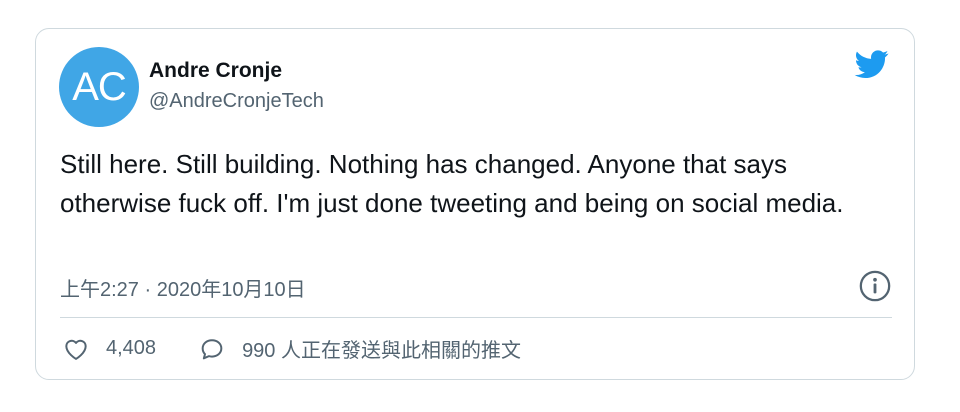 This screenshot has height=412, width=960. What do you see at coordinates (215, 71) in the screenshot?
I see `author-name: Andre Cronje` at bounding box center [215, 71].